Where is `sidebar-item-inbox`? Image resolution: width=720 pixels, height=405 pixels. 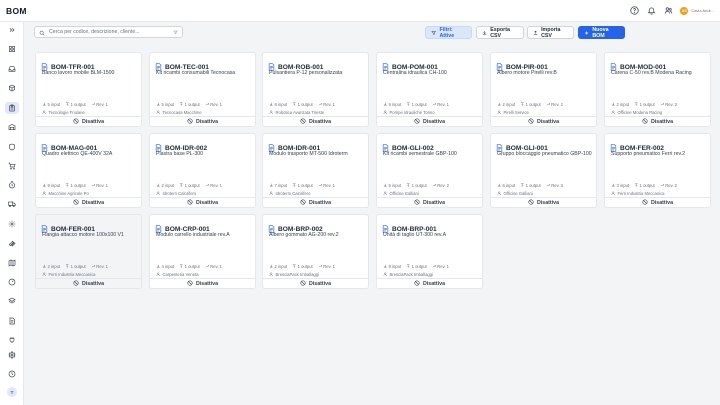 sidebar-item-inbox is located at coordinates (12, 69).